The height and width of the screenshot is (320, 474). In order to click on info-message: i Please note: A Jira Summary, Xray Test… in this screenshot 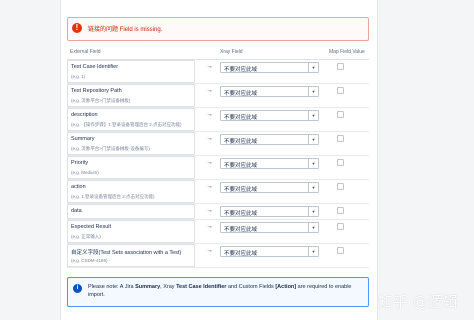, I will do `click(218, 292)`.